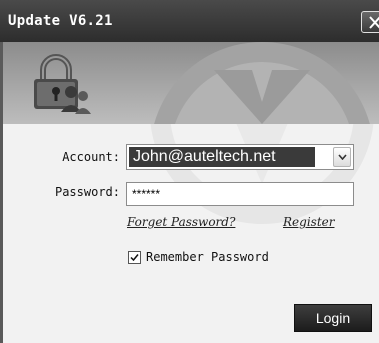 This screenshot has width=379, height=343. What do you see at coordinates (189, 21) in the screenshot?
I see `title-bar: Update V6.21` at bounding box center [189, 21].